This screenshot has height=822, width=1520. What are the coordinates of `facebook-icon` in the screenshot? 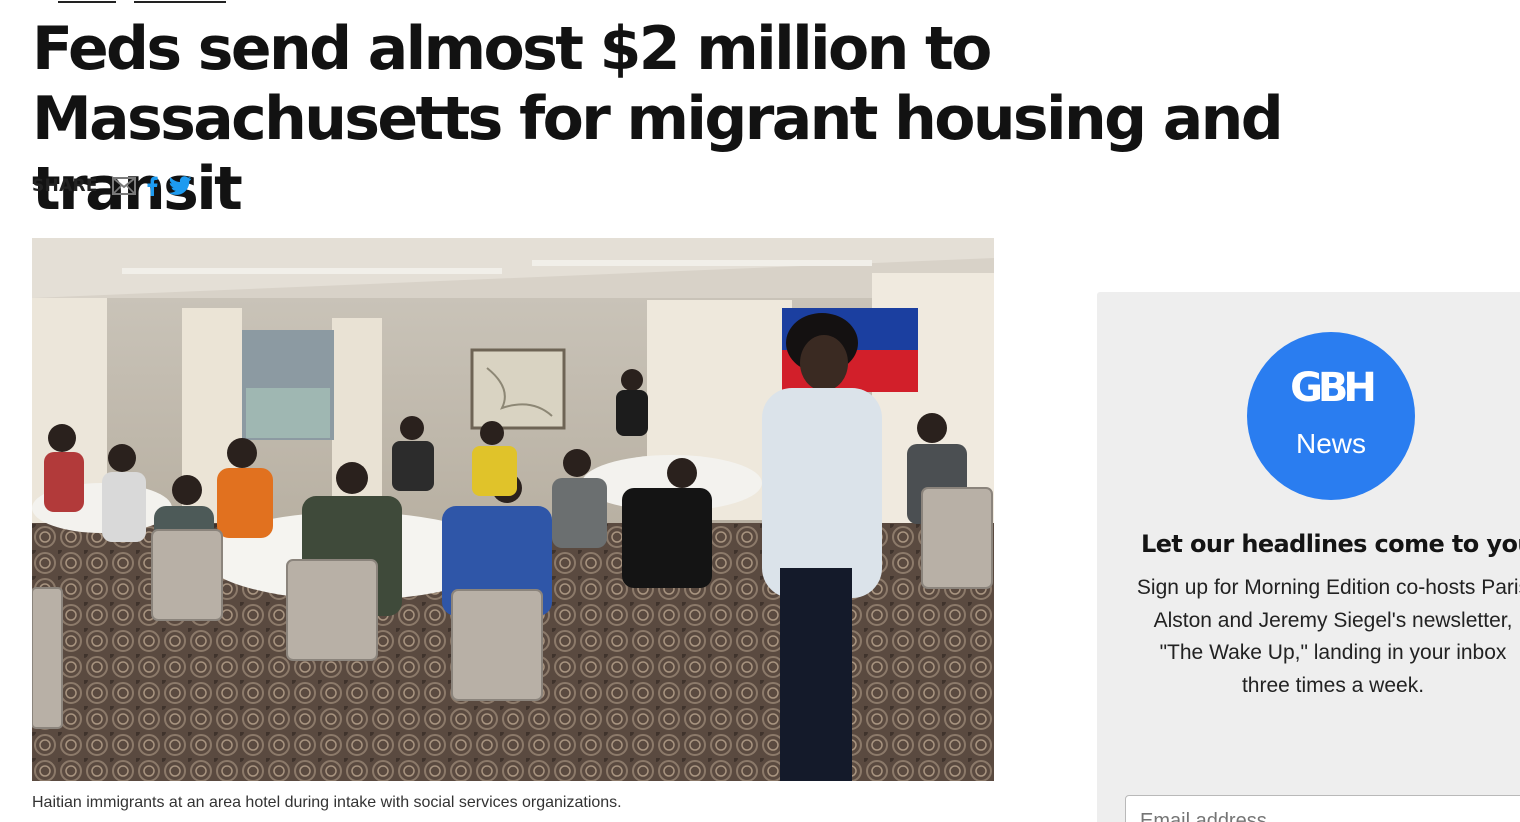 It's located at (152, 186).